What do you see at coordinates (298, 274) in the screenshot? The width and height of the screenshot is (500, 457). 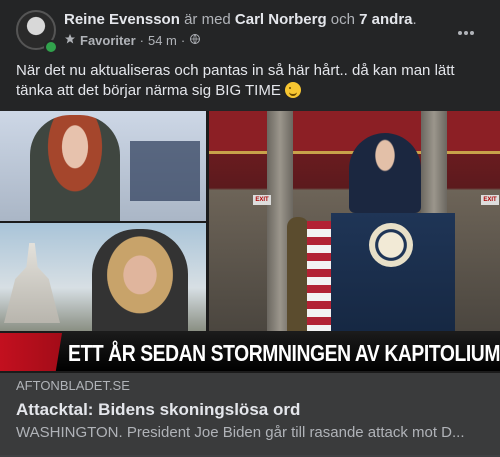 I see `statue` at bounding box center [298, 274].